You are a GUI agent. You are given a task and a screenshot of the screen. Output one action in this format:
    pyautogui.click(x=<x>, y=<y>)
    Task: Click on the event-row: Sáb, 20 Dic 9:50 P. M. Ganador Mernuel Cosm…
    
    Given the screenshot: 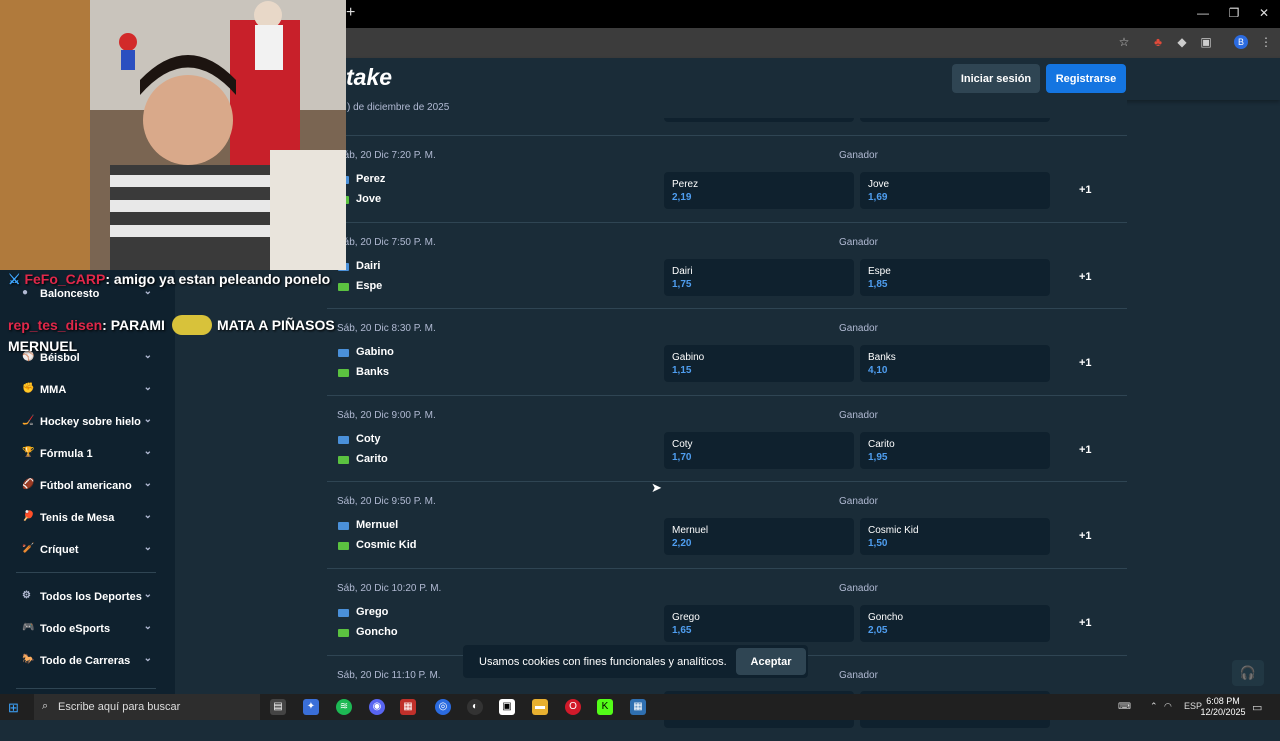 What is the action you would take?
    pyautogui.click(x=727, y=524)
    